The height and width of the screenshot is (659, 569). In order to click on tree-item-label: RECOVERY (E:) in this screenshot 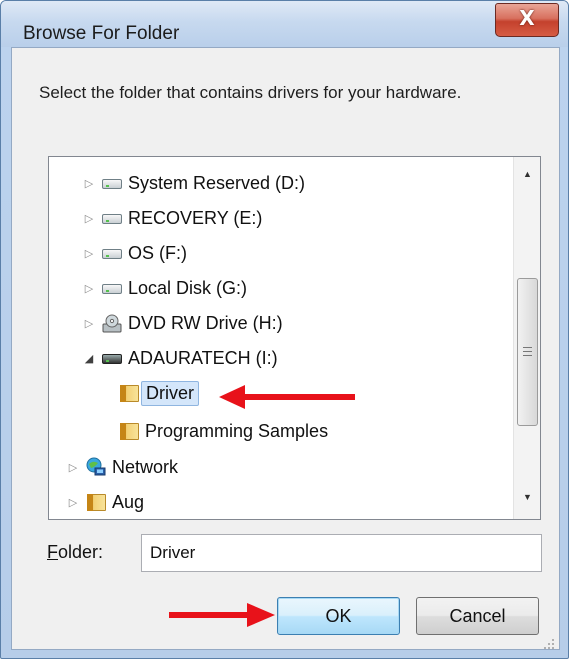, I will do `click(195, 217)`.